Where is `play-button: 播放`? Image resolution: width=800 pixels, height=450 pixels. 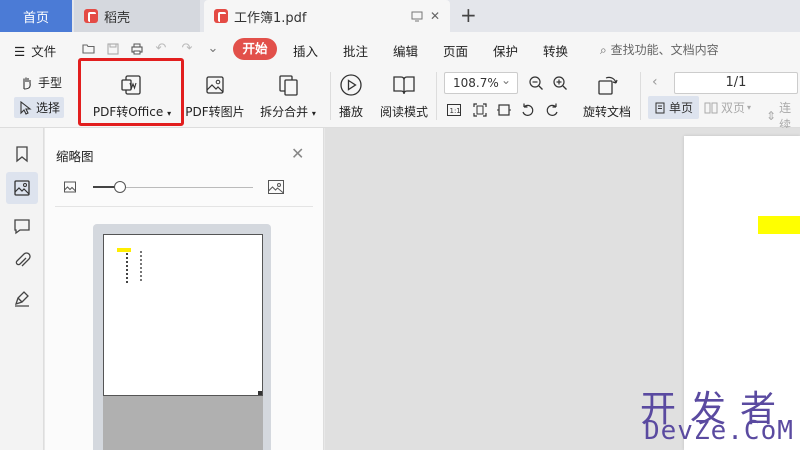 play-button: 播放 is located at coordinates (351, 93).